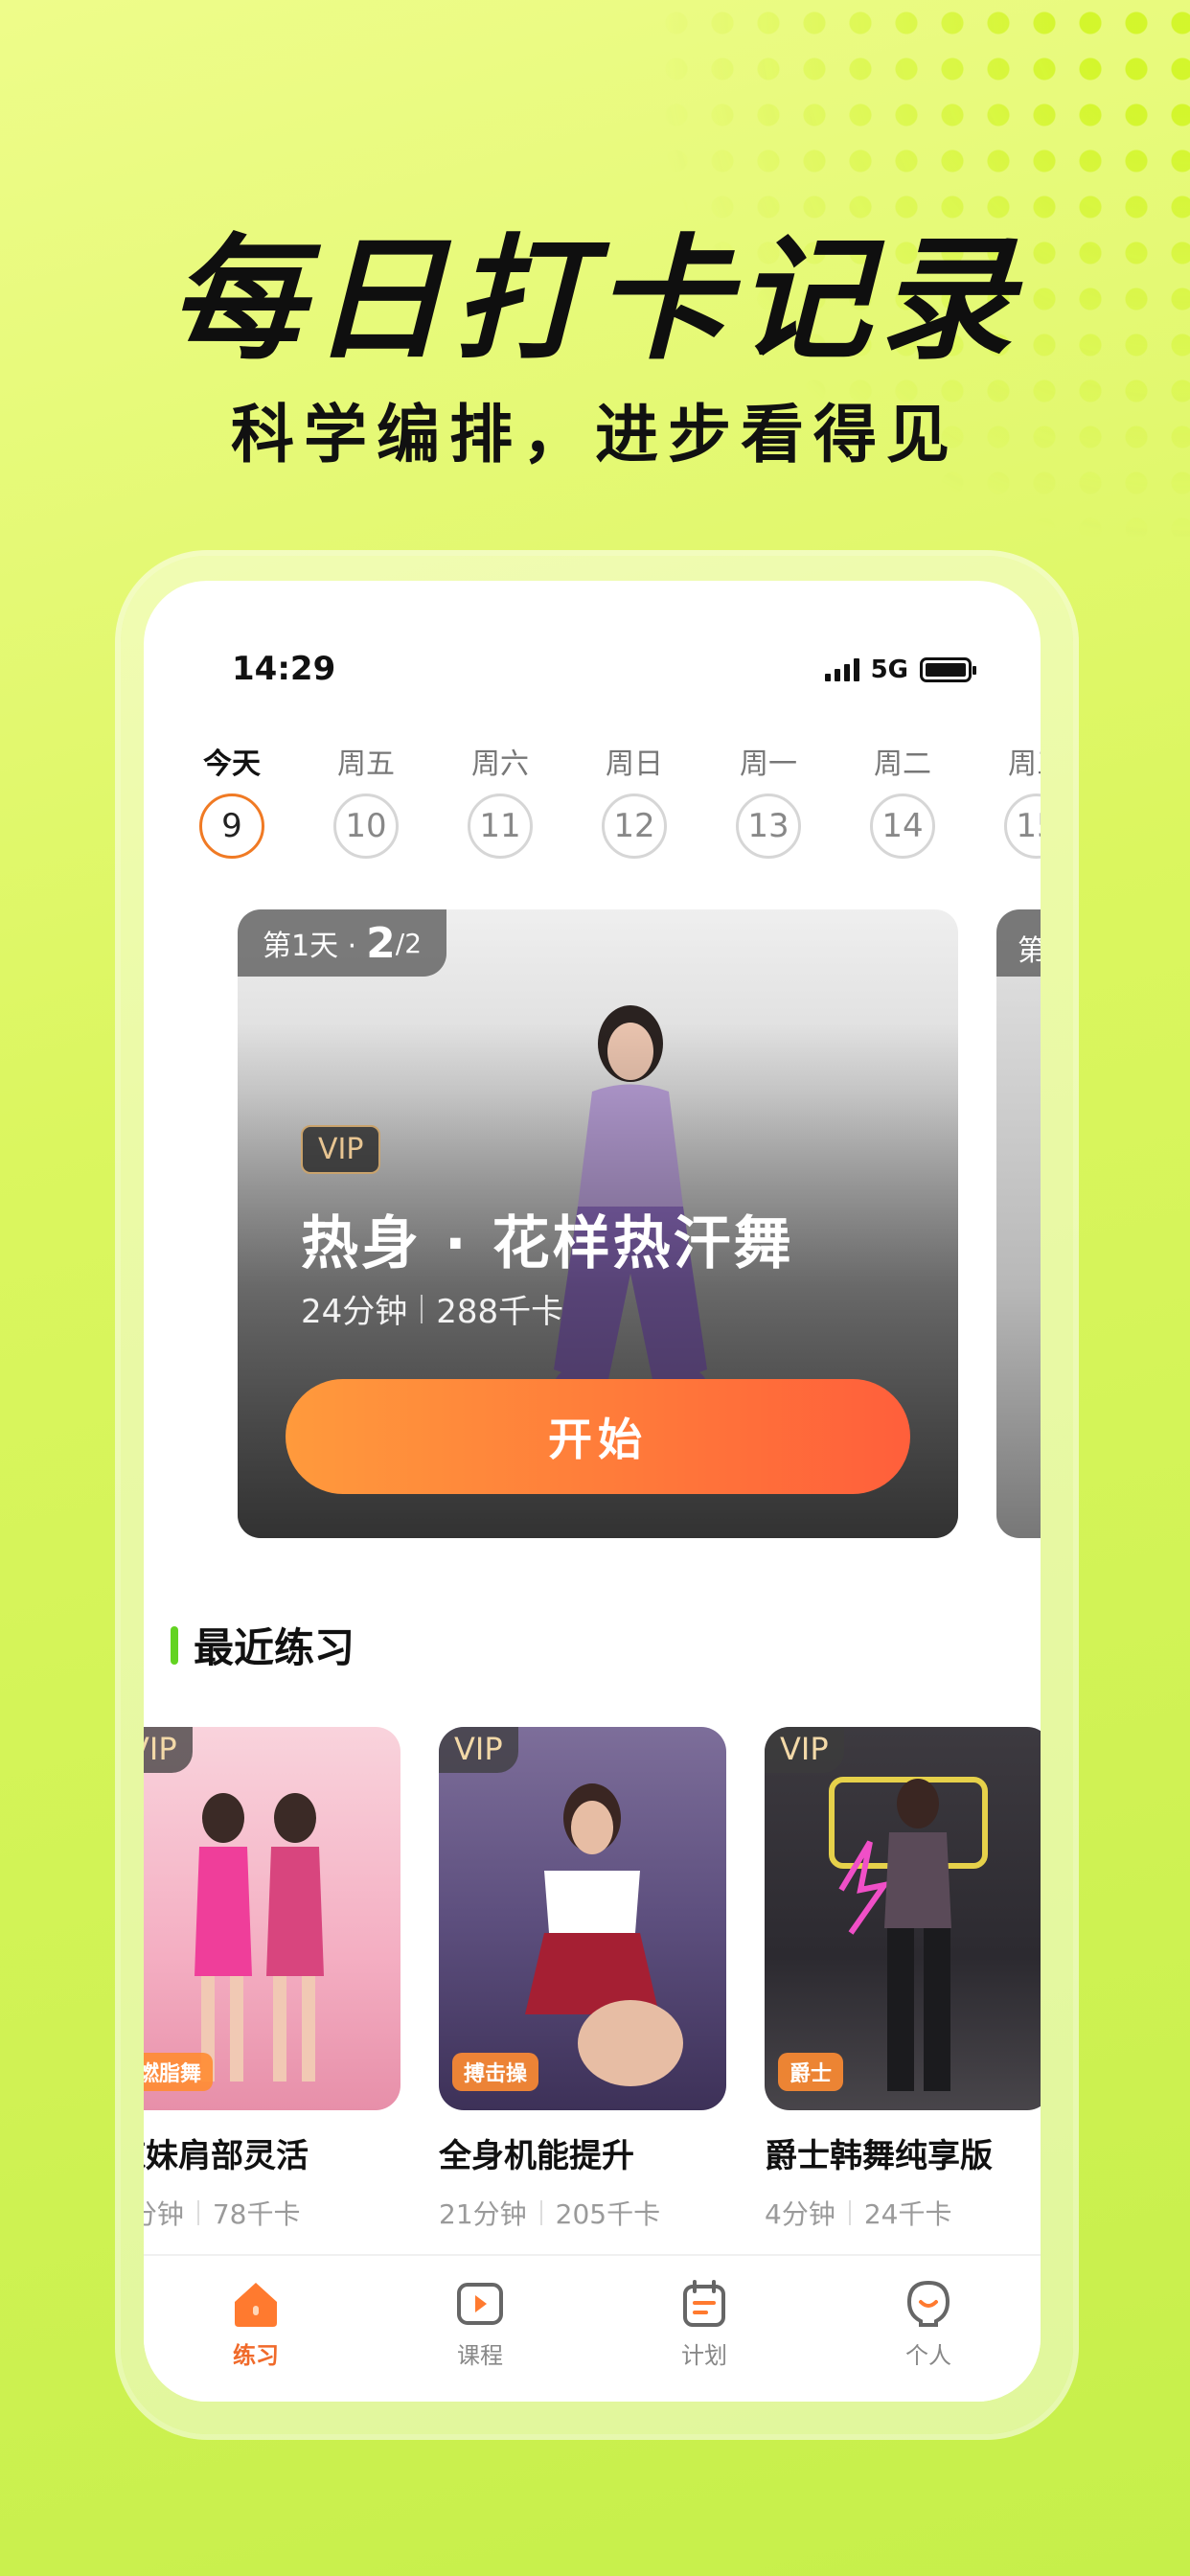 Image resolution: width=1190 pixels, height=2576 pixels. I want to click on tab-label: 练习, so click(256, 2355).